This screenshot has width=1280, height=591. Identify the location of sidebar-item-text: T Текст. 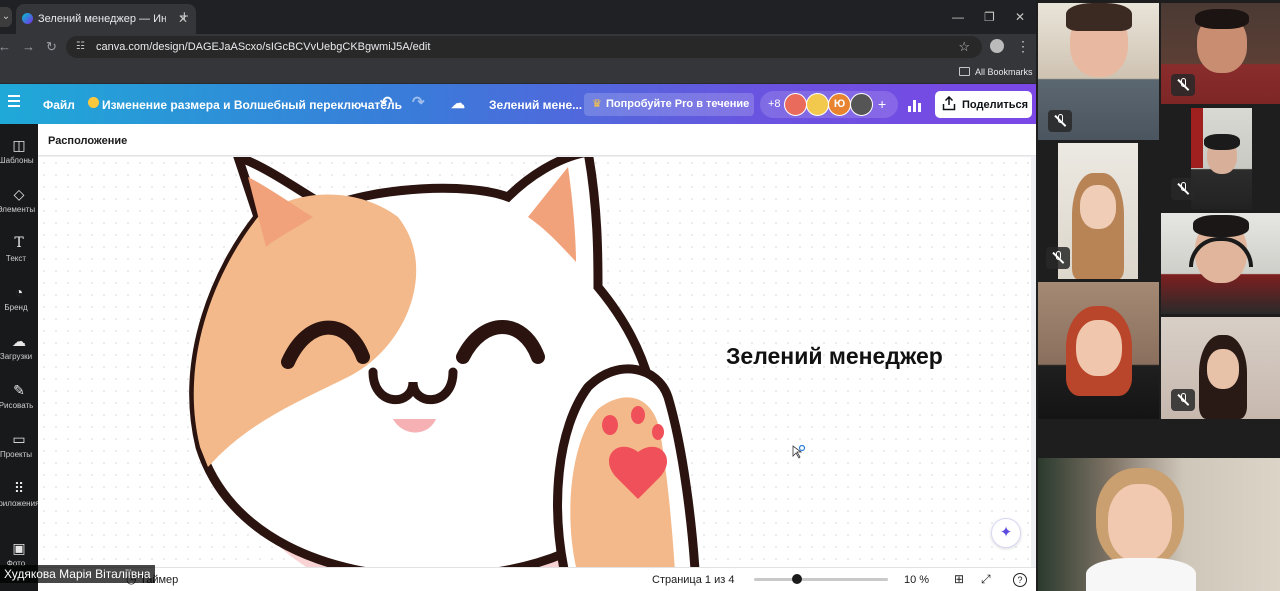
(19, 258).